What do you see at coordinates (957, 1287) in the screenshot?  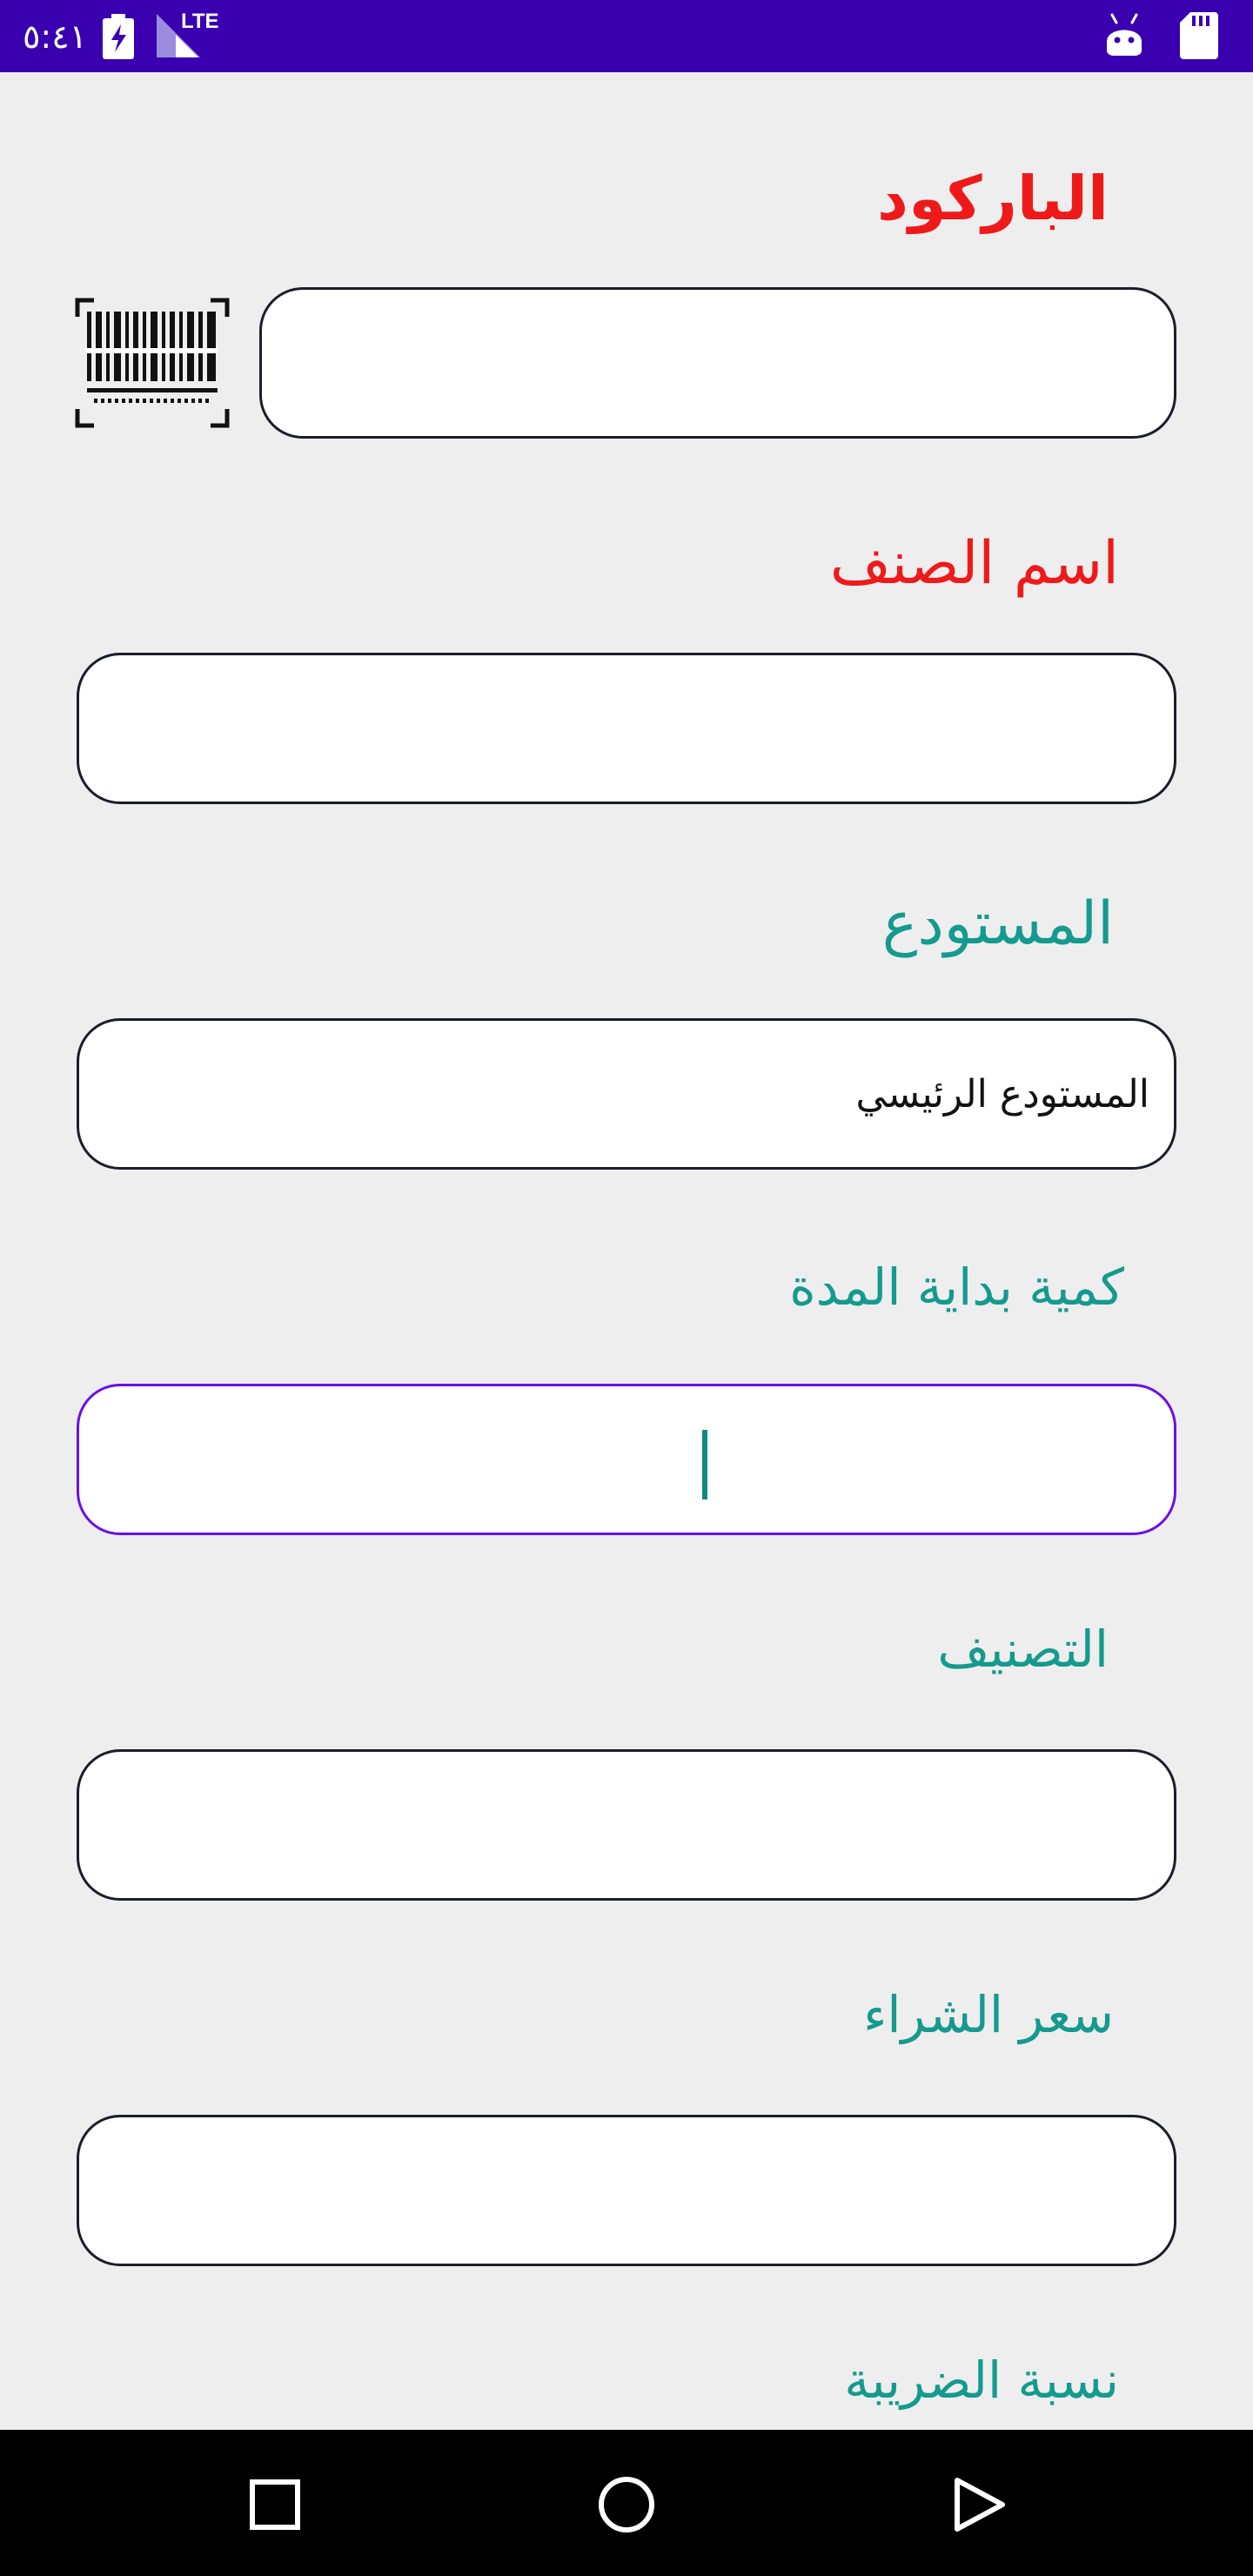 I see `opening-quantity-label: كمية بداية المدة` at bounding box center [957, 1287].